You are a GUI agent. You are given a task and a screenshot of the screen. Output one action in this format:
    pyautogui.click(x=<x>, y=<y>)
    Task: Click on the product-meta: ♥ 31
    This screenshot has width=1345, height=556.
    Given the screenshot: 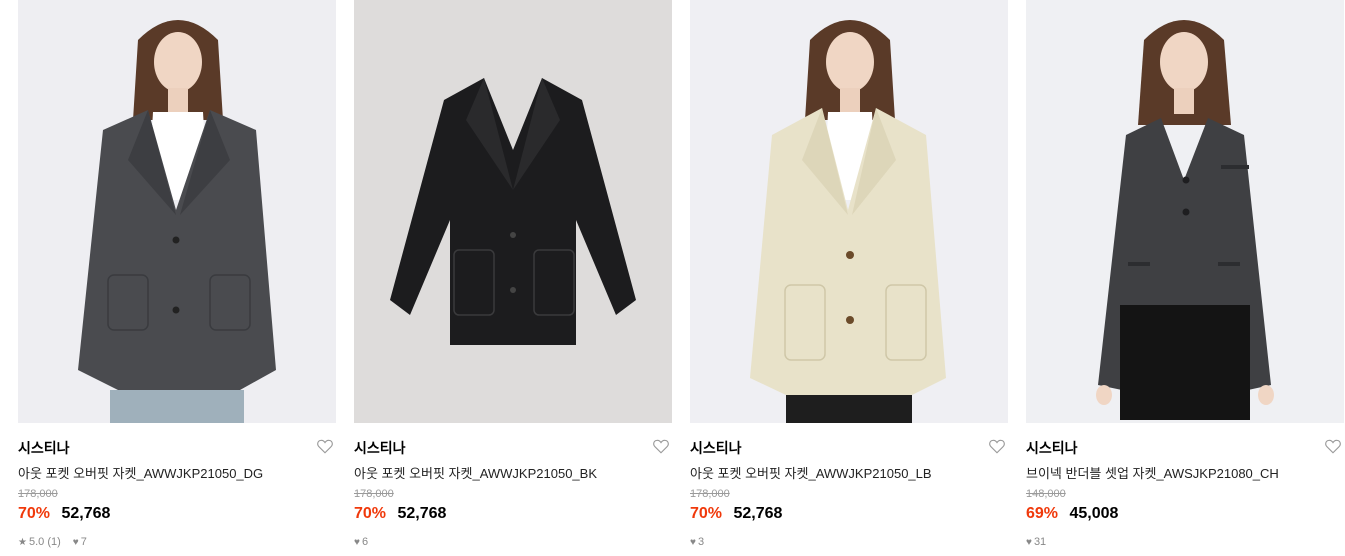 What is the action you would take?
    pyautogui.click(x=1036, y=542)
    